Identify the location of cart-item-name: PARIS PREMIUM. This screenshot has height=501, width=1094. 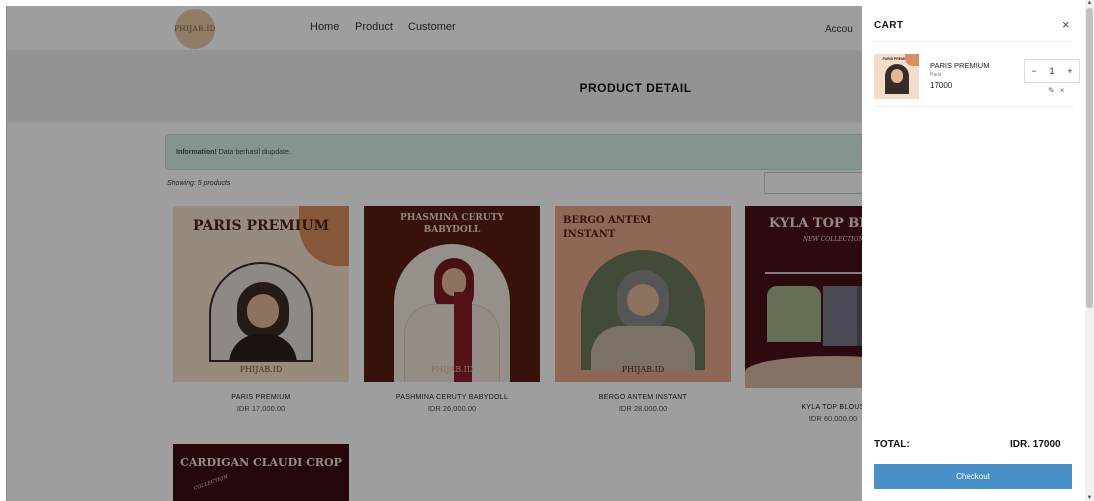
(960, 65).